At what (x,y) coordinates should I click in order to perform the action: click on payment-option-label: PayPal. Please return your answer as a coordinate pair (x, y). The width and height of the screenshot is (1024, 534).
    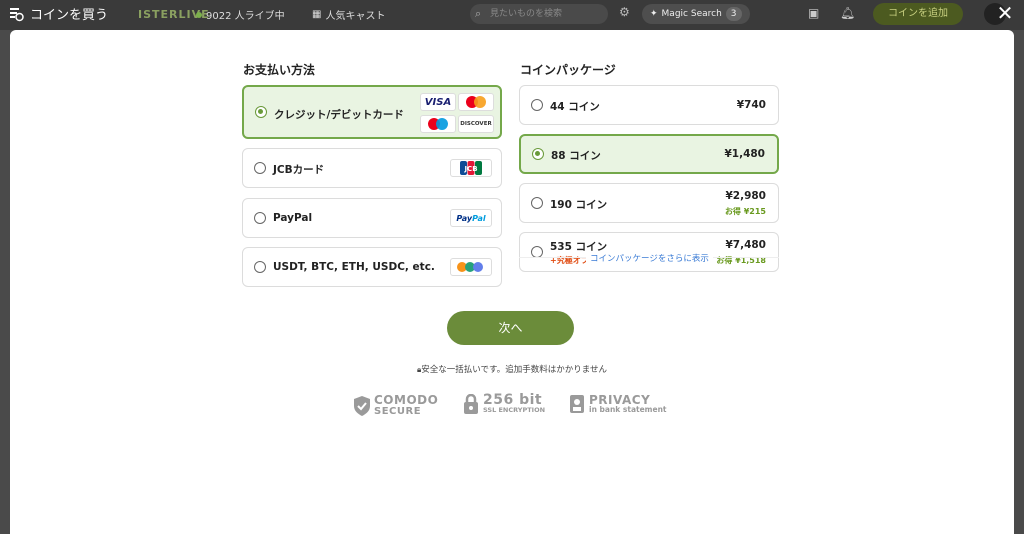
    Looking at the image, I should click on (293, 218).